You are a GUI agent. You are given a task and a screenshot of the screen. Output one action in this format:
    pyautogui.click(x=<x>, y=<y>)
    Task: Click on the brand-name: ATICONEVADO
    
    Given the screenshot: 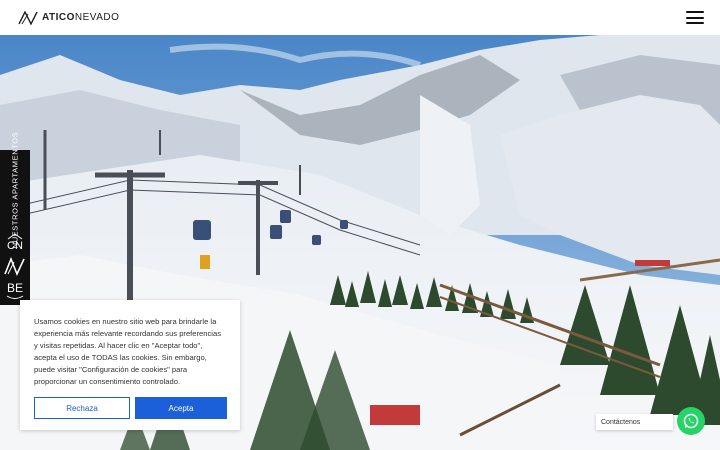 What is the action you would take?
    pyautogui.click(x=81, y=17)
    